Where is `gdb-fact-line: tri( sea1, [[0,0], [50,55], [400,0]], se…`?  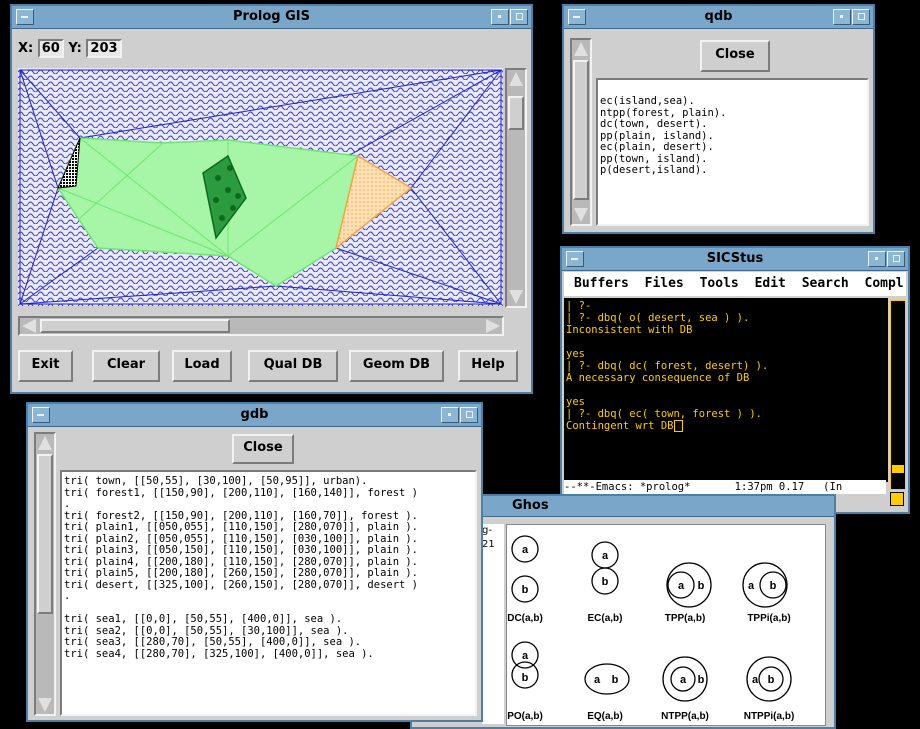
gdb-fact-line: tri( sea1, [[0,0], [50,55], [400,0]], se… is located at coordinates (203, 619).